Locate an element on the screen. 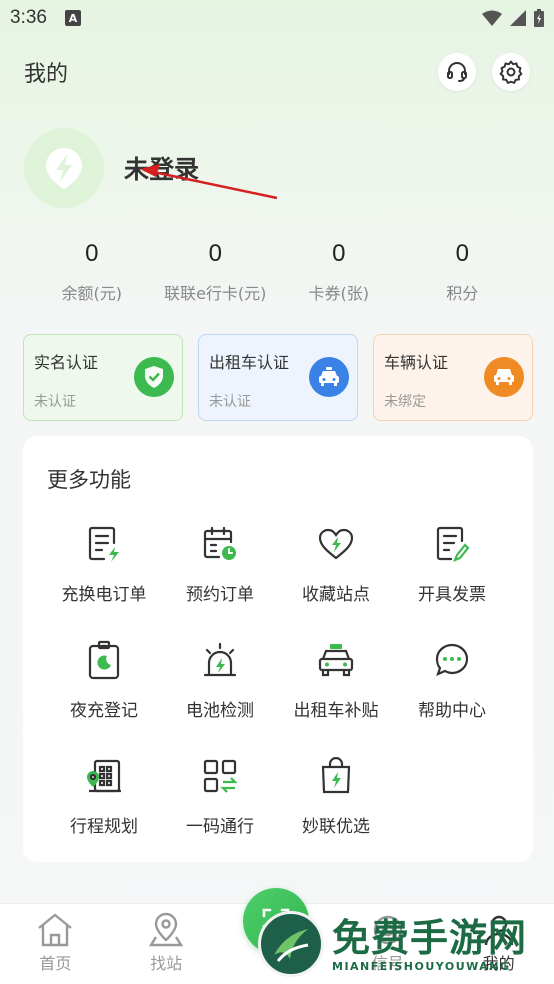 This screenshot has width=554, height=984. app-notification-icon: A is located at coordinates (72, 18).